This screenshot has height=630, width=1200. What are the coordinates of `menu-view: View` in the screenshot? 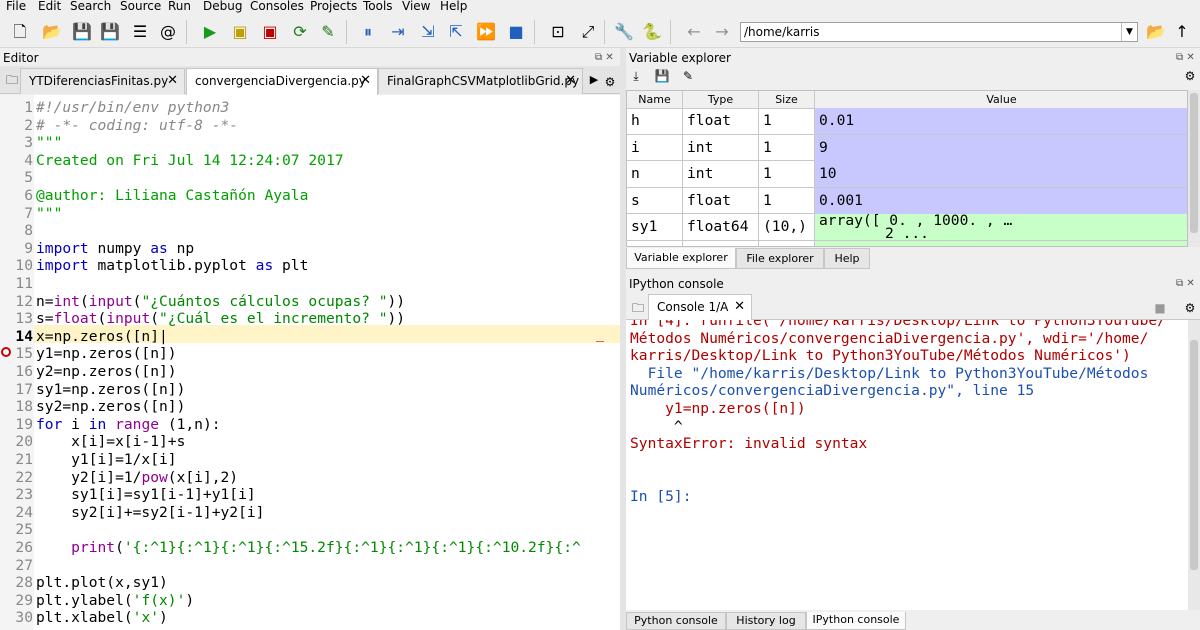 It's located at (416, 6).